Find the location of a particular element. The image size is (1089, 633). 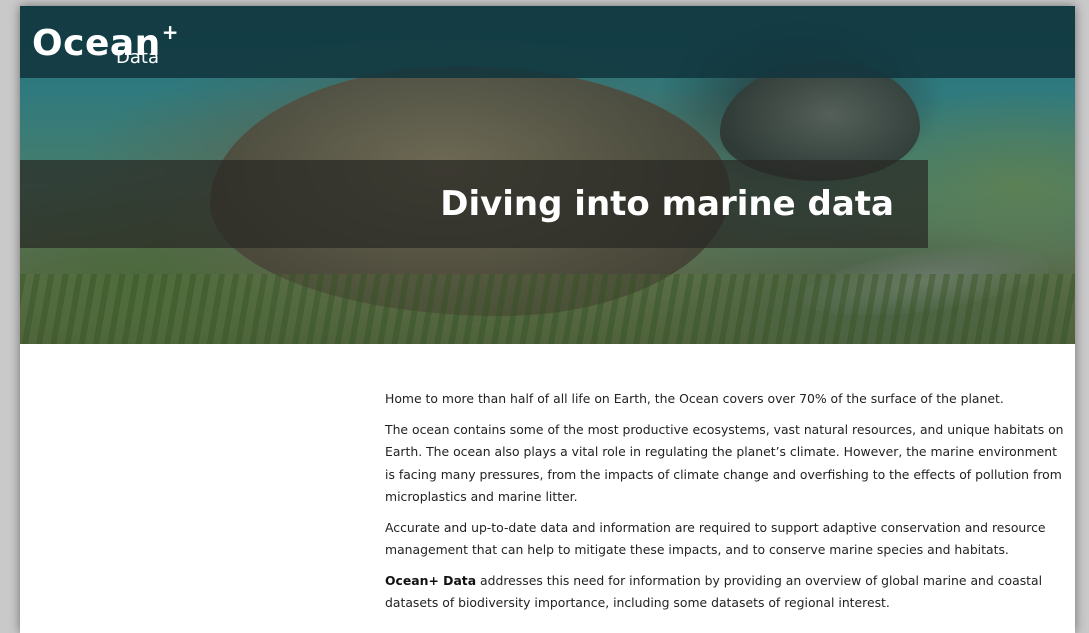

header-bar: Ocean+ Data is located at coordinates (547, 42).